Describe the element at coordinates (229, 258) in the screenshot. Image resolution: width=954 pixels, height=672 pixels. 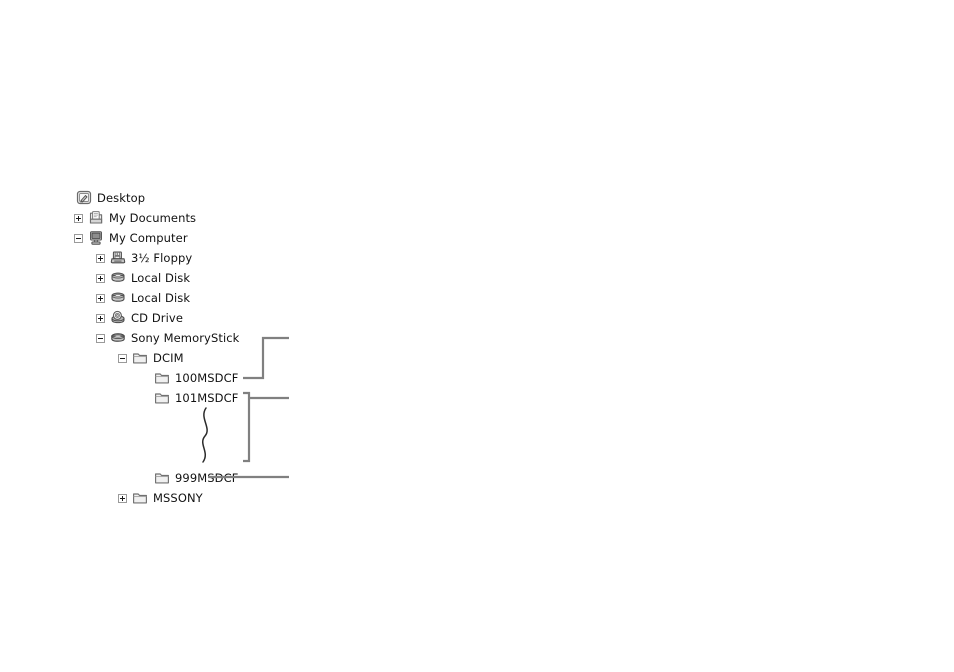
I see `tree-row-floppy: 3½ Floppy` at that location.